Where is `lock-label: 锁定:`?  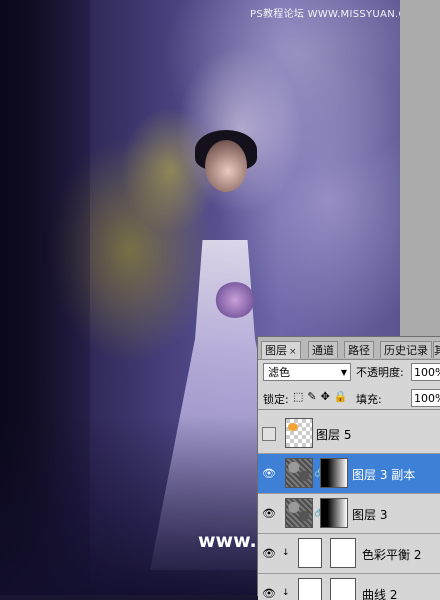
lock-label: 锁定: is located at coordinates (276, 399).